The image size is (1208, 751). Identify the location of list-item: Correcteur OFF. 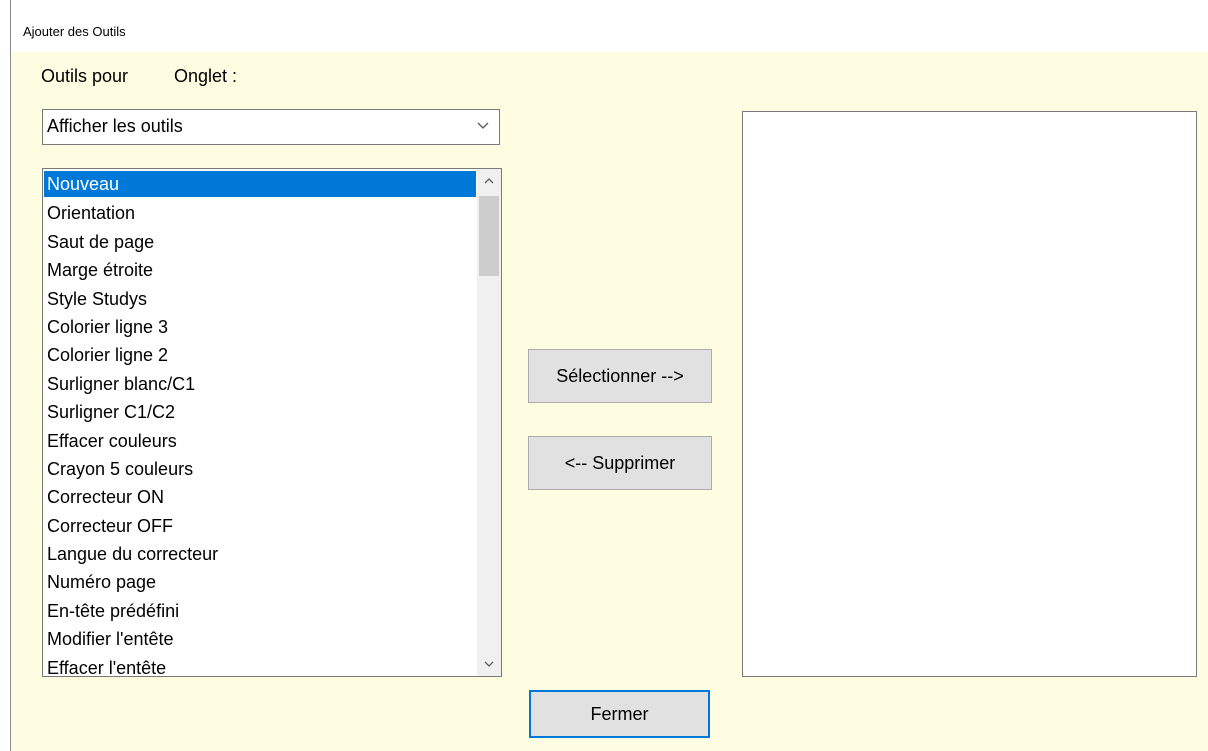
(260, 526).